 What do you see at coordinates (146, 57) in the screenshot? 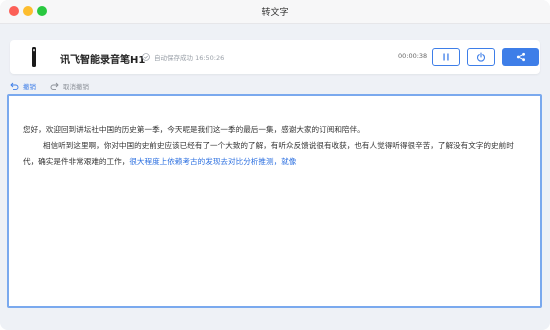
I see `check-circle-icon` at bounding box center [146, 57].